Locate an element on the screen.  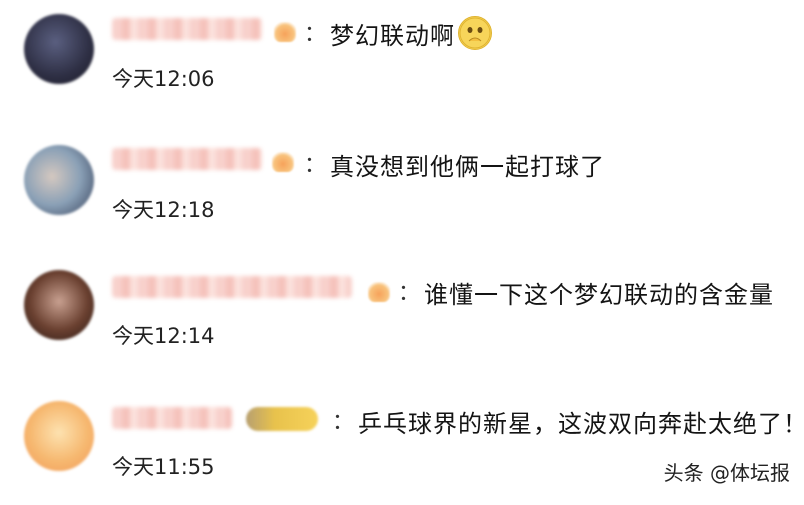
badge-icon is located at coordinates (282, 419).